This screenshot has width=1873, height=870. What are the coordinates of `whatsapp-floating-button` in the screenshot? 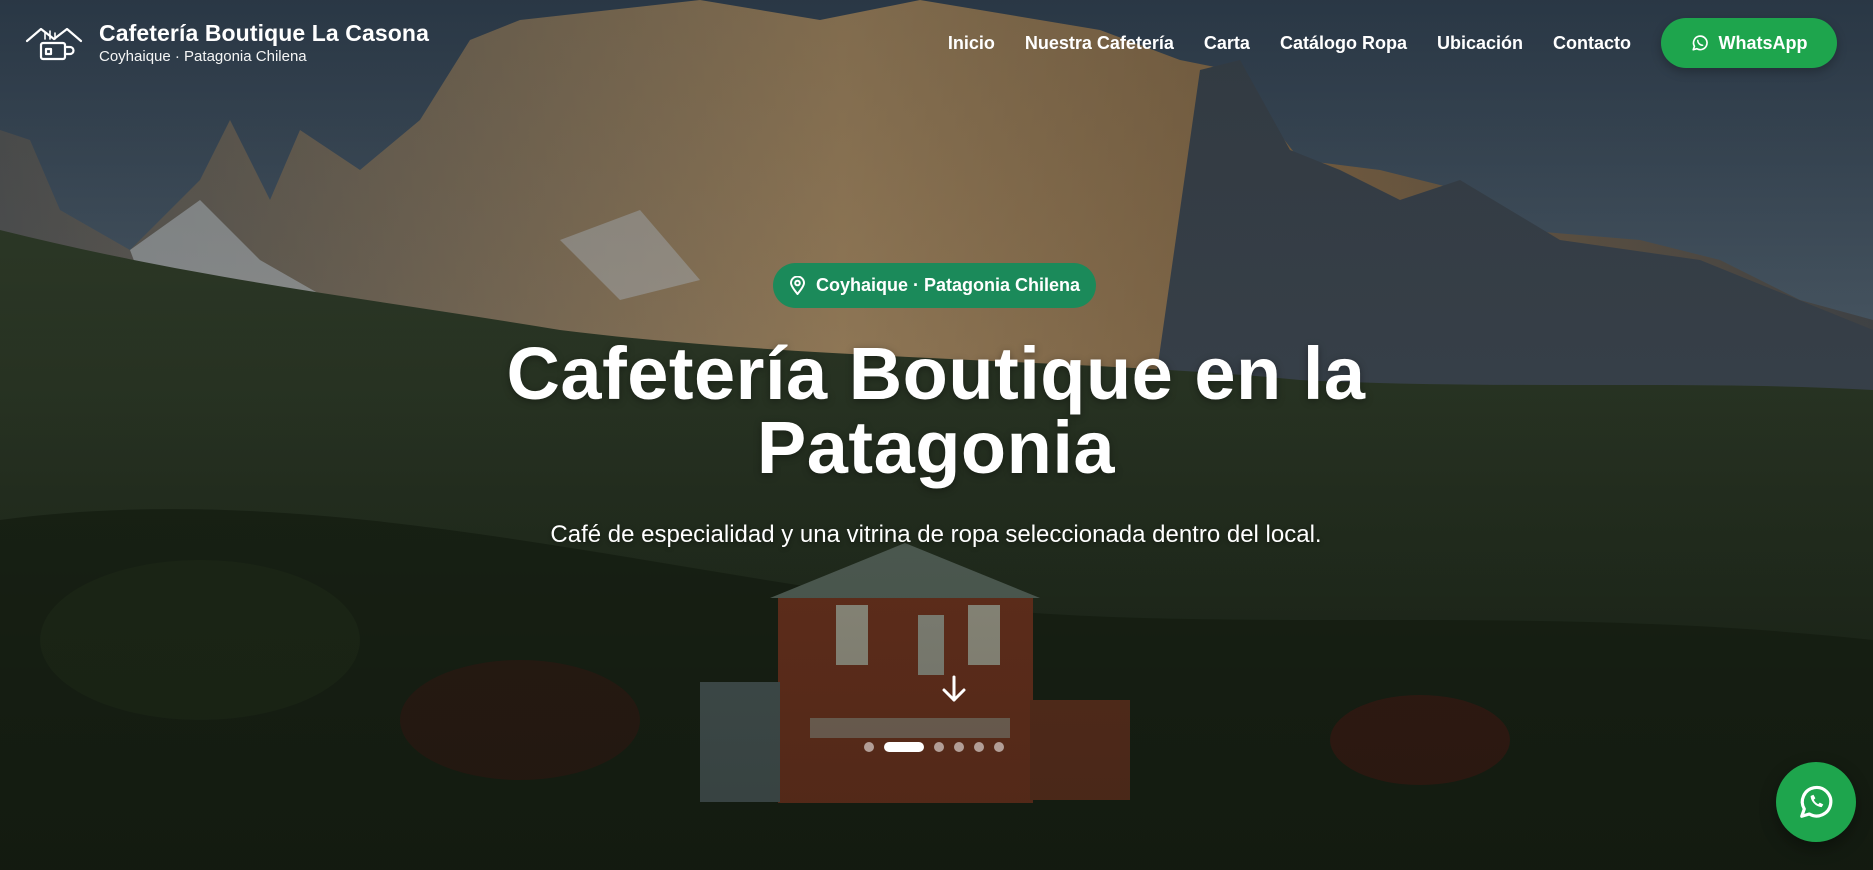 It's located at (1816, 802).